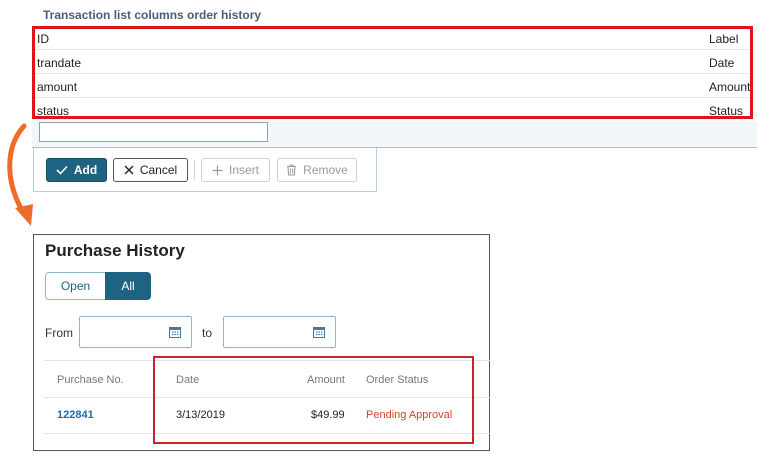  I want to click on toolbar-divider, so click(194, 170).